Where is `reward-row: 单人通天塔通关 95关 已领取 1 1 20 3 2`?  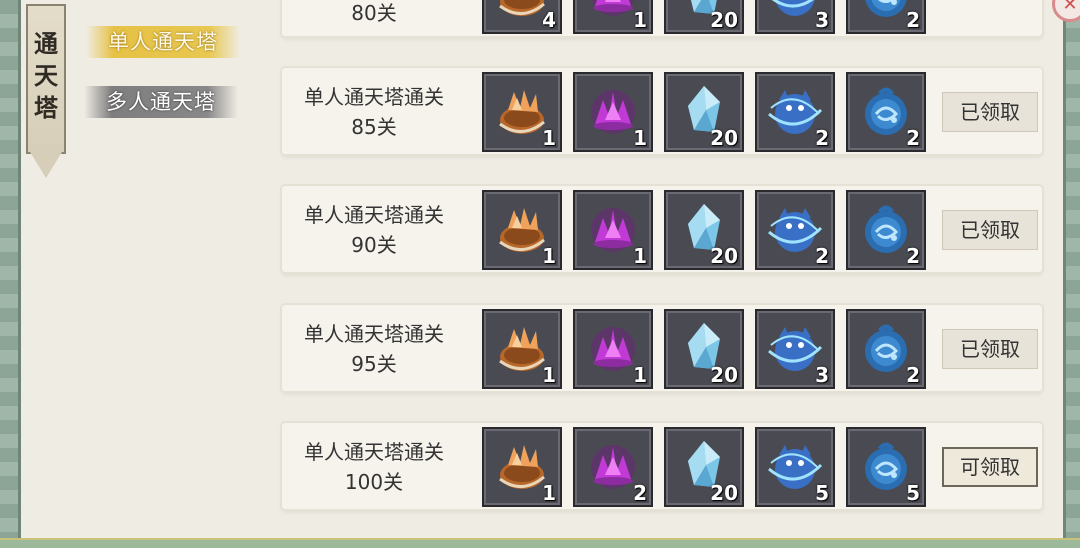
reward-row: 单人通天塔通关 95关 已领取 1 1 20 3 2 is located at coordinates (662, 348).